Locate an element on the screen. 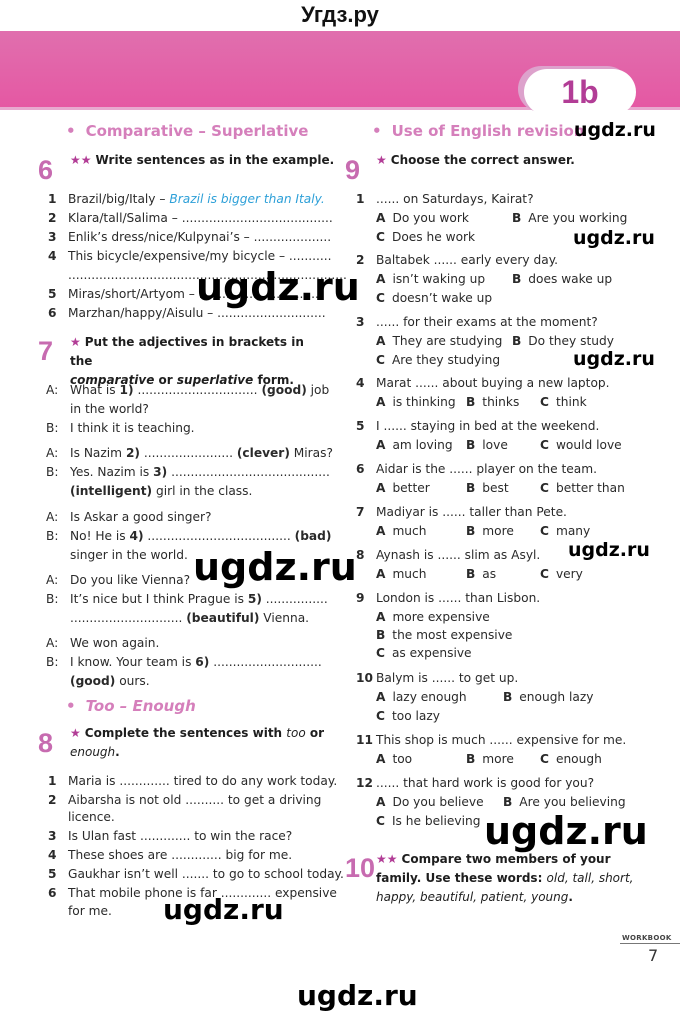 The width and height of the screenshot is (680, 1011). question-number: 7 is located at coordinates (360, 512).